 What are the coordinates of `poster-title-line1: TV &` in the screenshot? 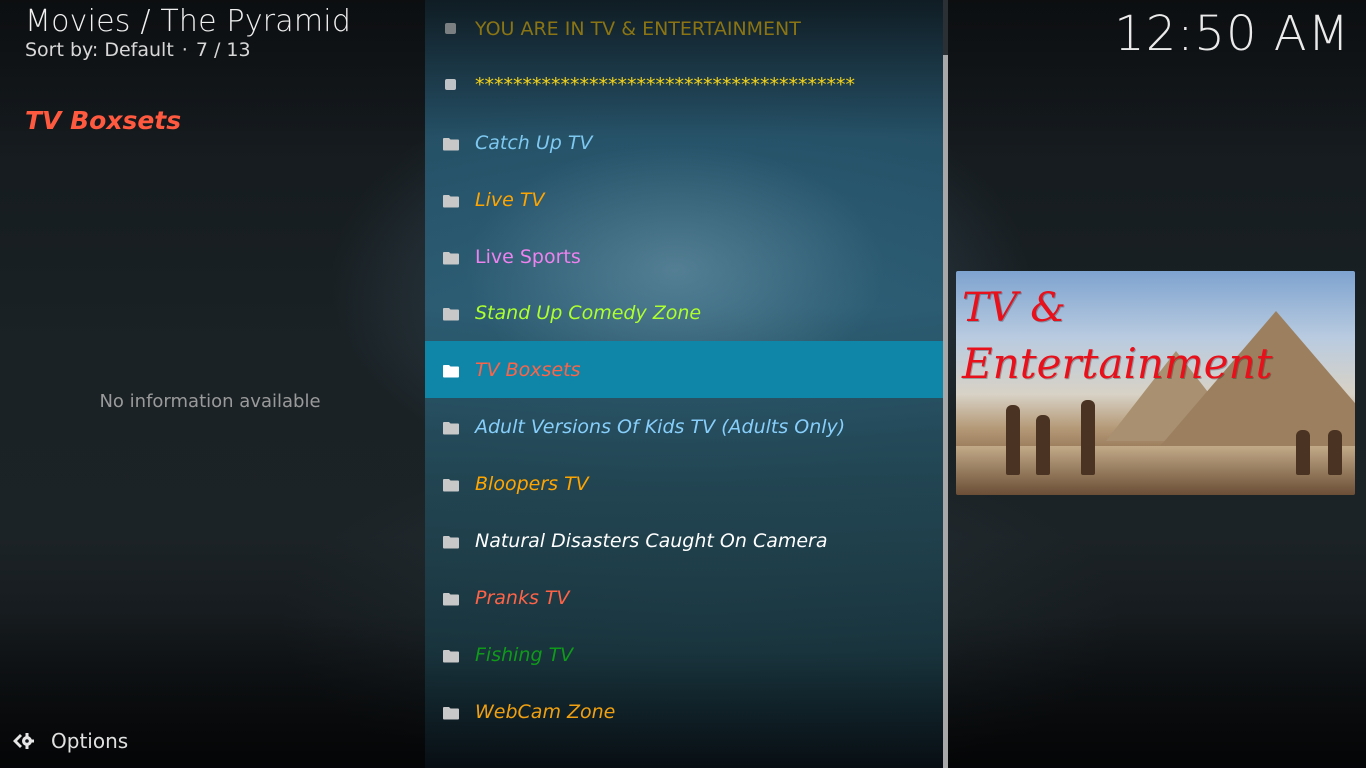 It's located at (1014, 308).